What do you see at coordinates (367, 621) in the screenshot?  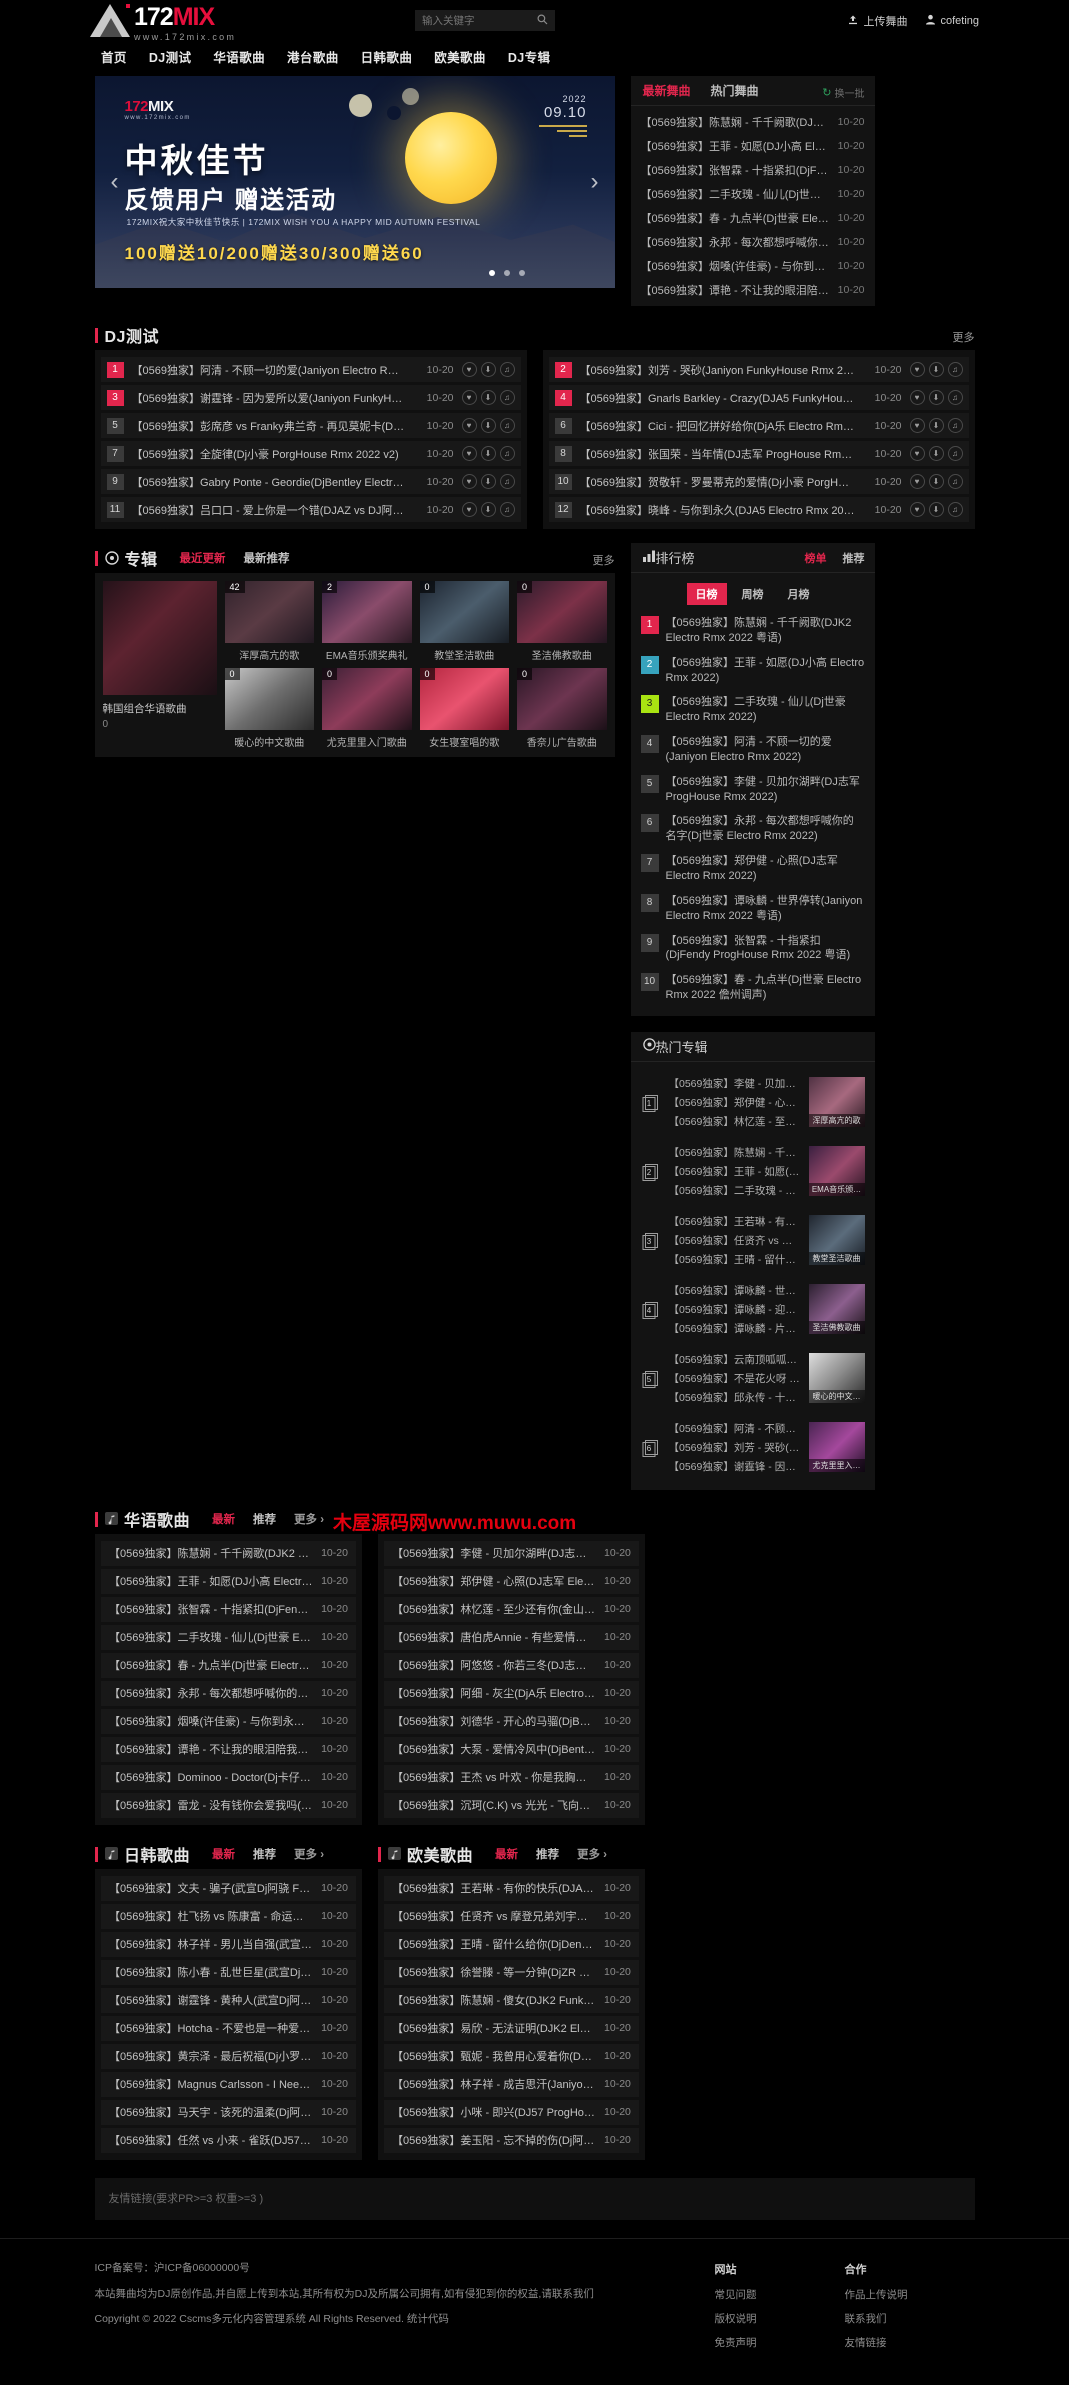 I see `album-cell: 2 EMA音乐颁奖典礼` at bounding box center [367, 621].